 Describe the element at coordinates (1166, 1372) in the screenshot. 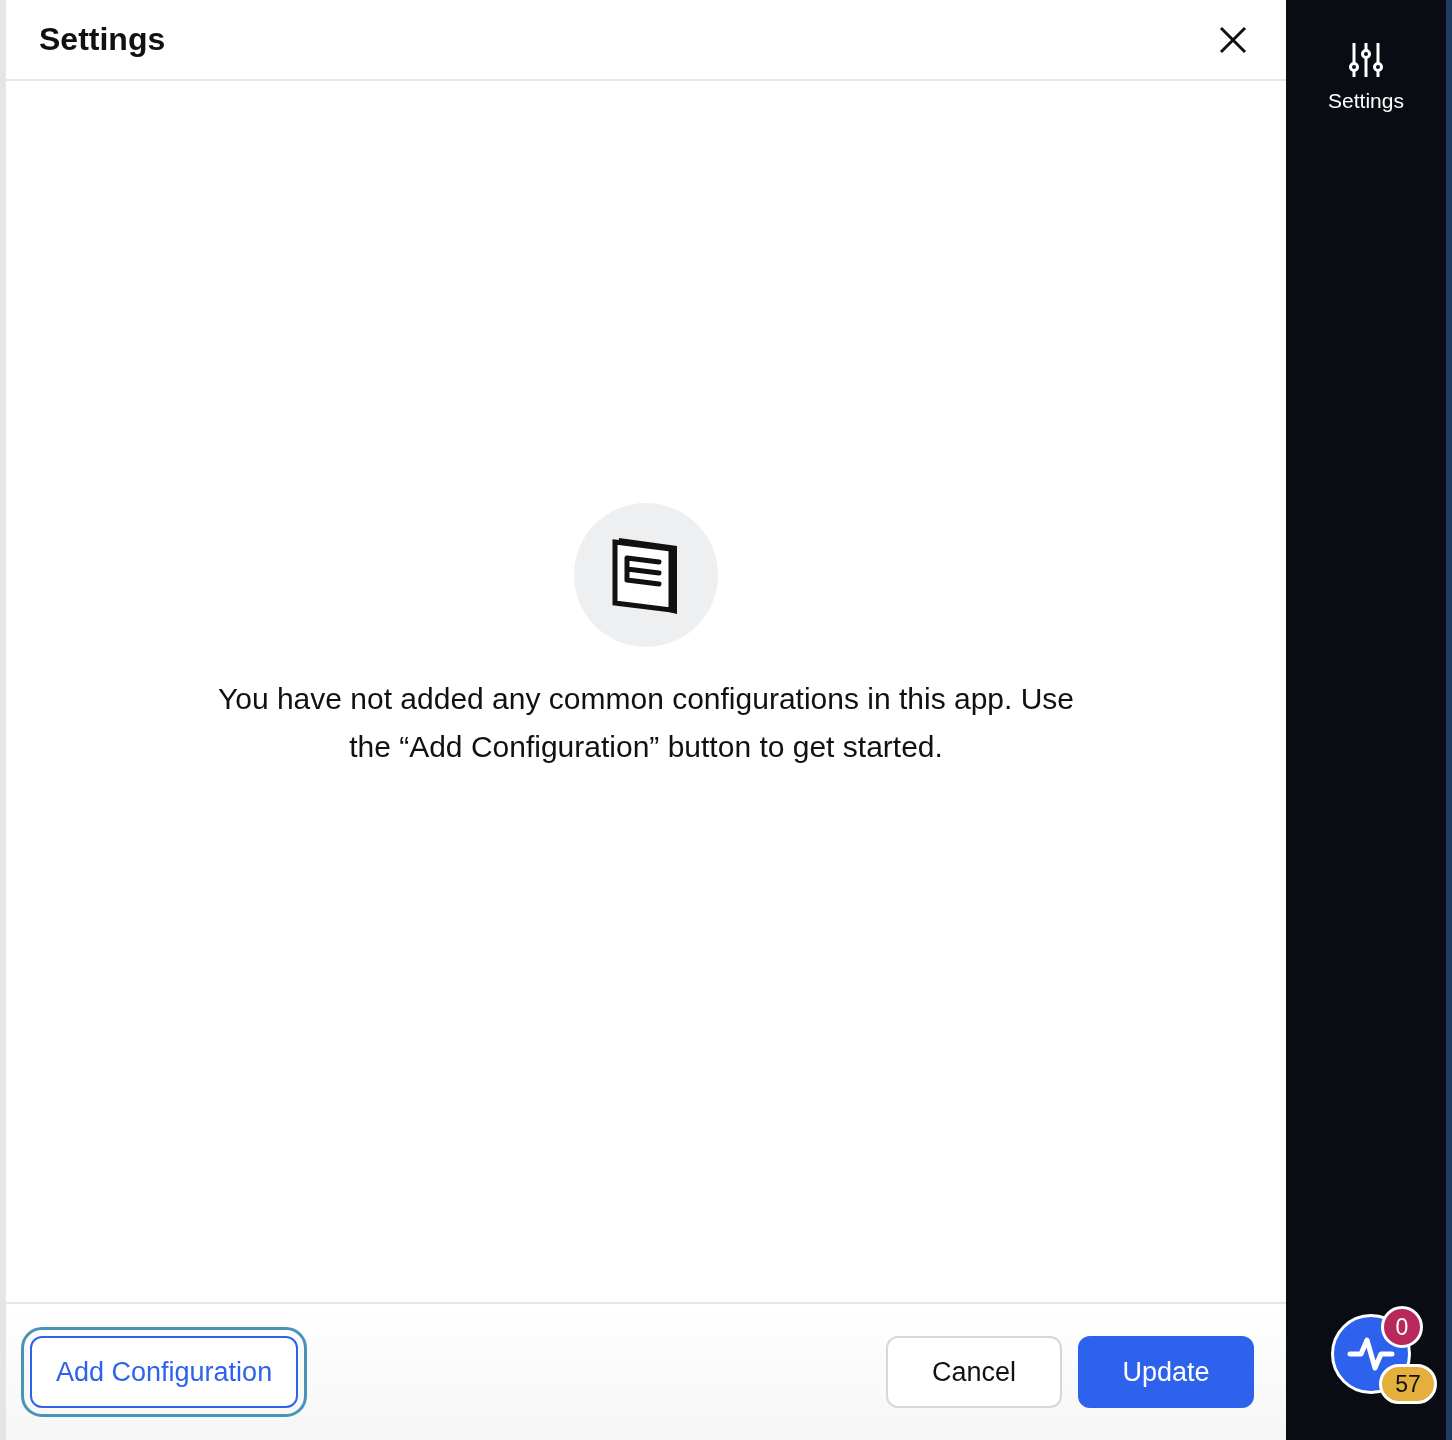

I see `update-button: Update` at that location.